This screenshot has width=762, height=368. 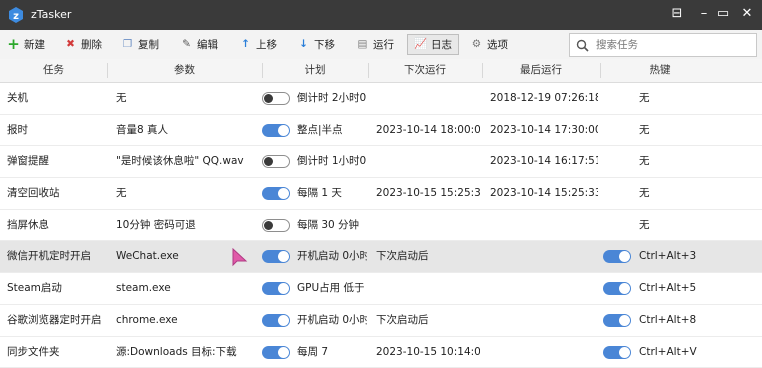 What do you see at coordinates (34, 44) in the screenshot?
I see `new-label: 新建` at bounding box center [34, 44].